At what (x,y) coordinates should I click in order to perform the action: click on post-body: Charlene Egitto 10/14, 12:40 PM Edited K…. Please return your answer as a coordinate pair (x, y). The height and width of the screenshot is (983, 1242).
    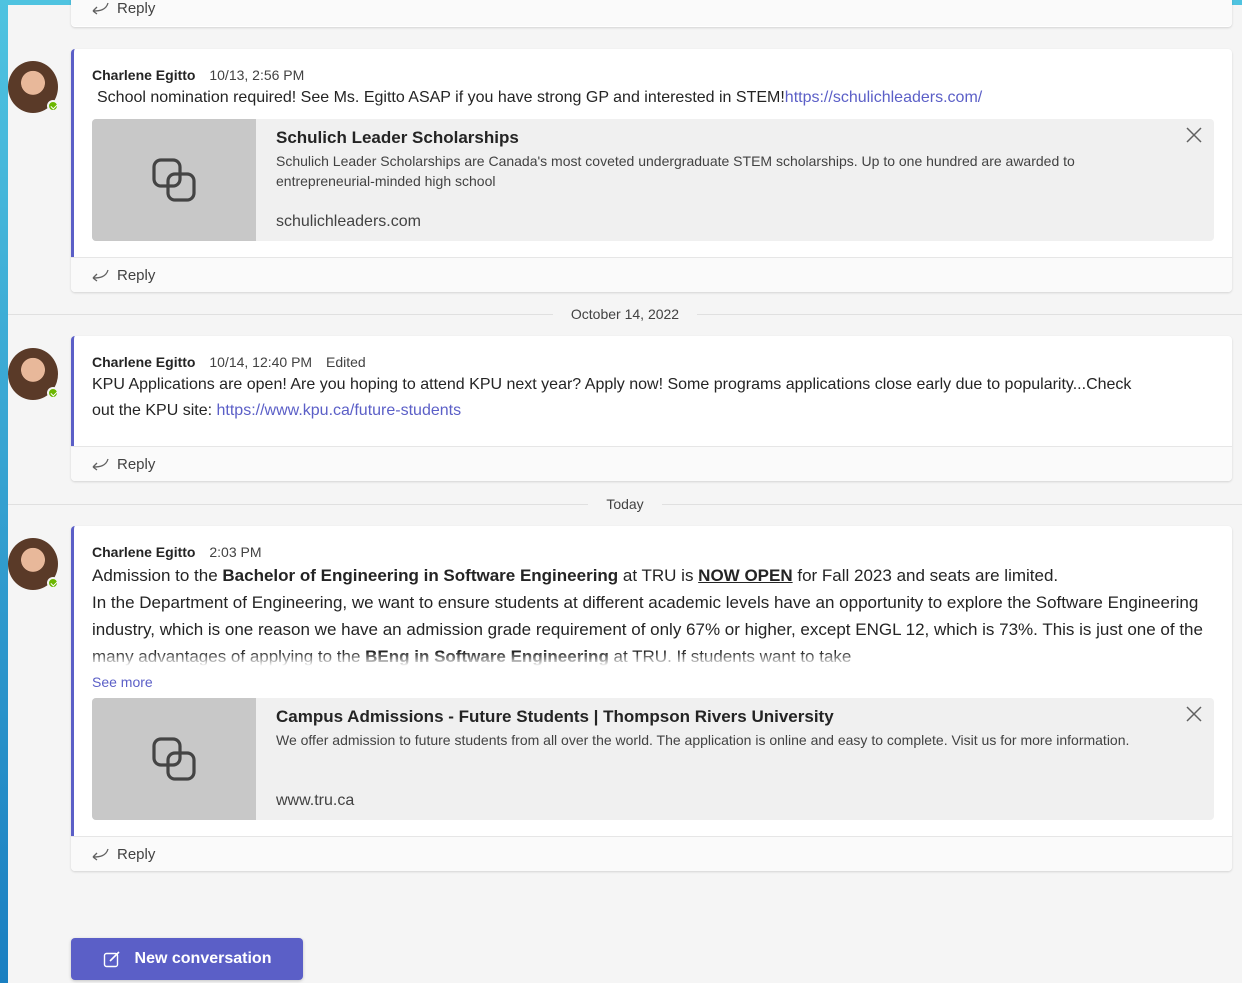
    Looking at the image, I should click on (651, 391).